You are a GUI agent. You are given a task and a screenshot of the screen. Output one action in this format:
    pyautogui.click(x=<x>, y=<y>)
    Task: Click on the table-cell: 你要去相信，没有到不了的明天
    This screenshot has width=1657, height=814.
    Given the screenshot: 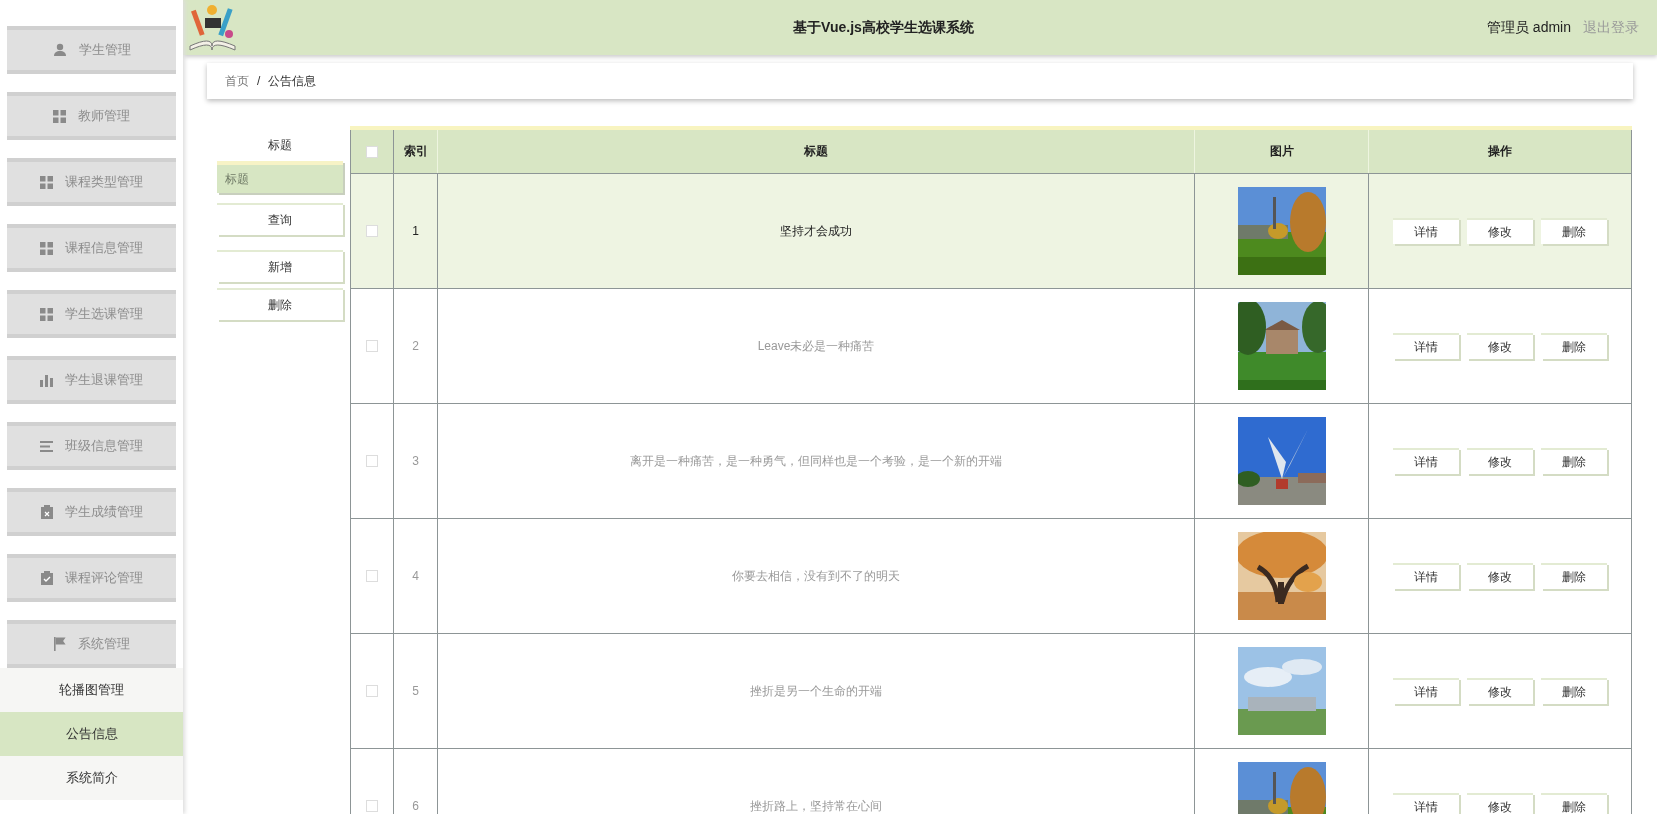 What is the action you would take?
    pyautogui.click(x=816, y=575)
    